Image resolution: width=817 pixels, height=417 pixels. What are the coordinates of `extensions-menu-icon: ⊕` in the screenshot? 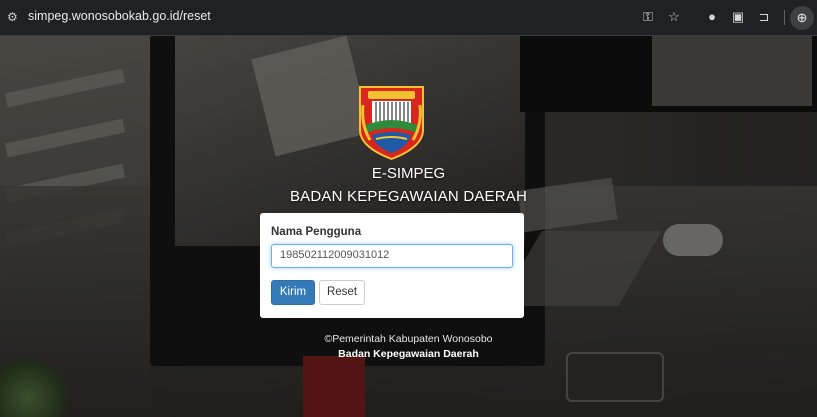 It's located at (802, 18).